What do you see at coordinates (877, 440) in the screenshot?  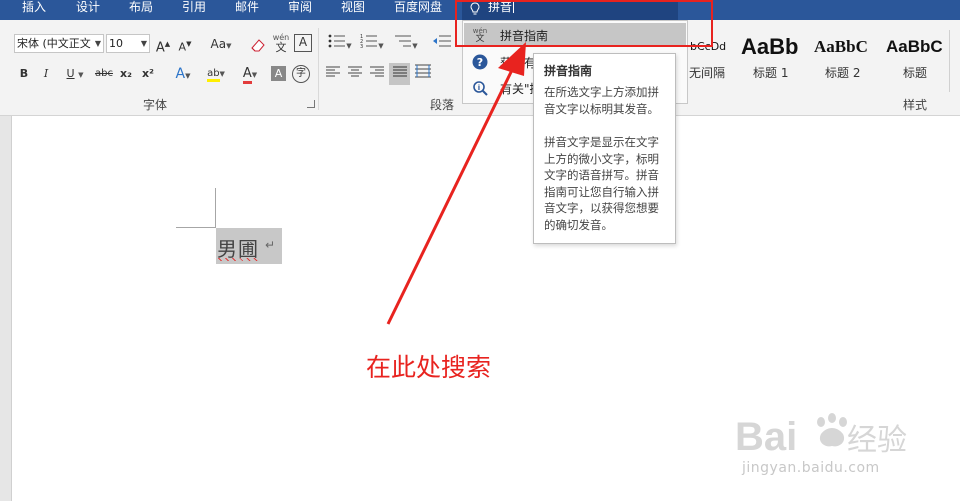 I see `svg-text: 经验` at bounding box center [877, 440].